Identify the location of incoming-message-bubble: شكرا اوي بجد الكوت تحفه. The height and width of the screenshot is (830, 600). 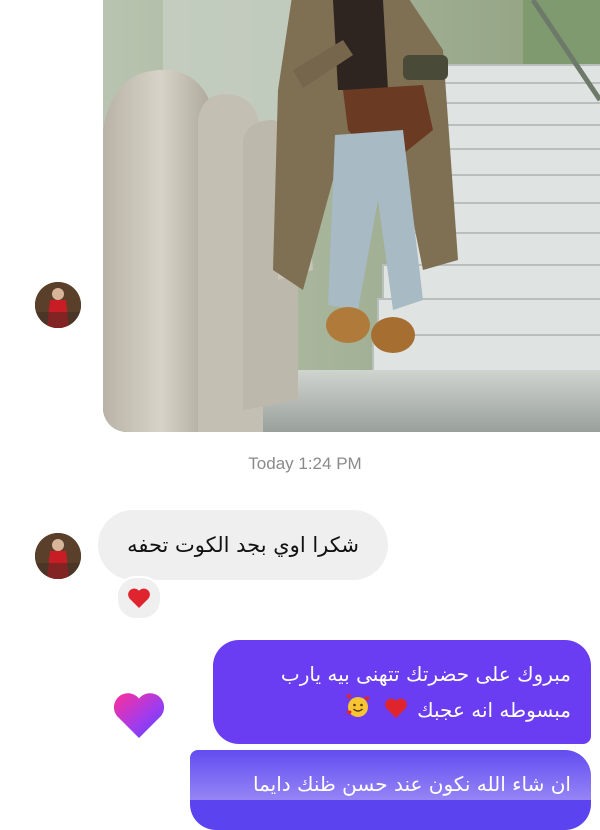
(243, 545).